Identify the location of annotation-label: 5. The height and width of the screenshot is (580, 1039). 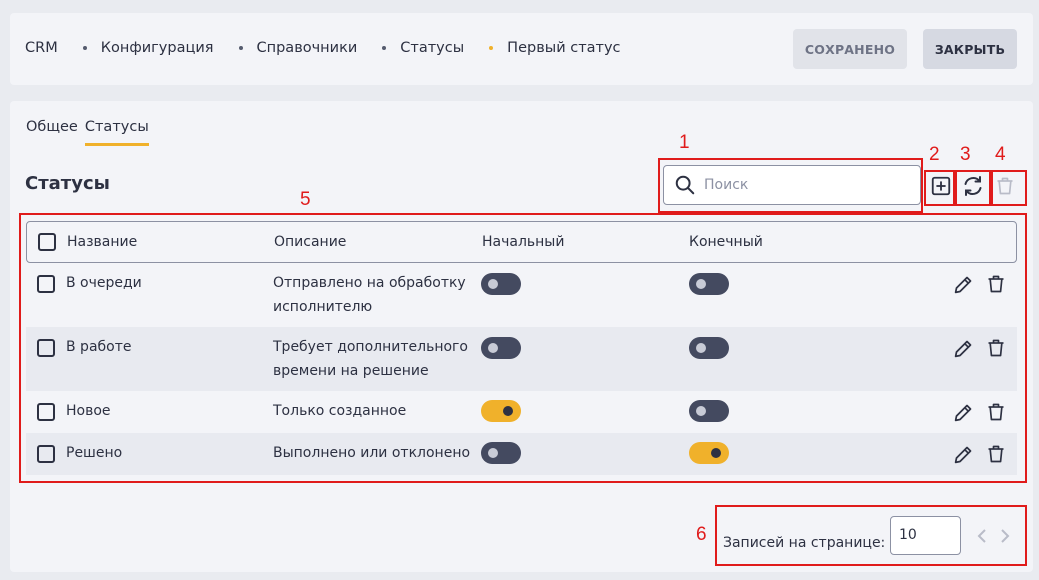
(305, 199).